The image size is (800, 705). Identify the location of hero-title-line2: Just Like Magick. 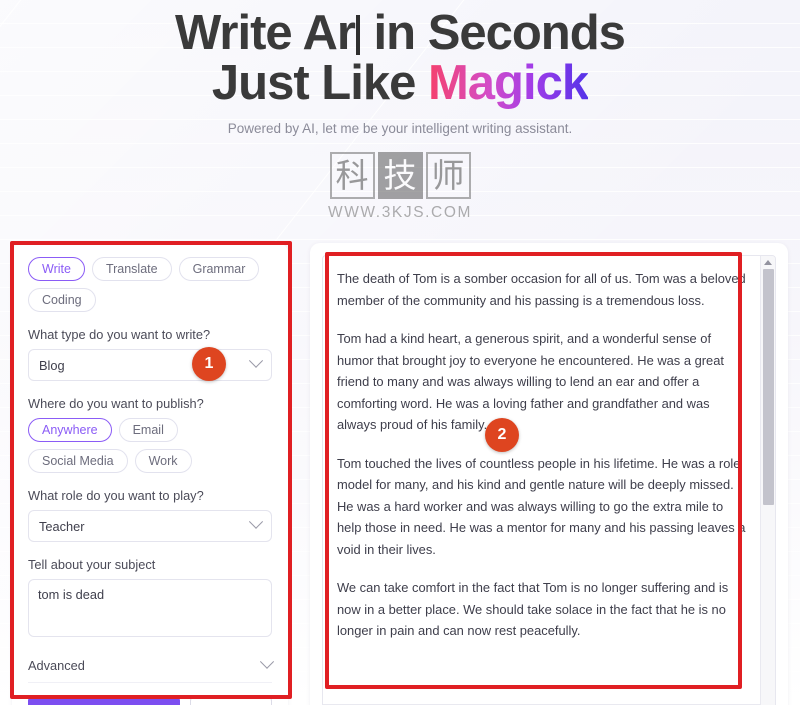
(400, 83).